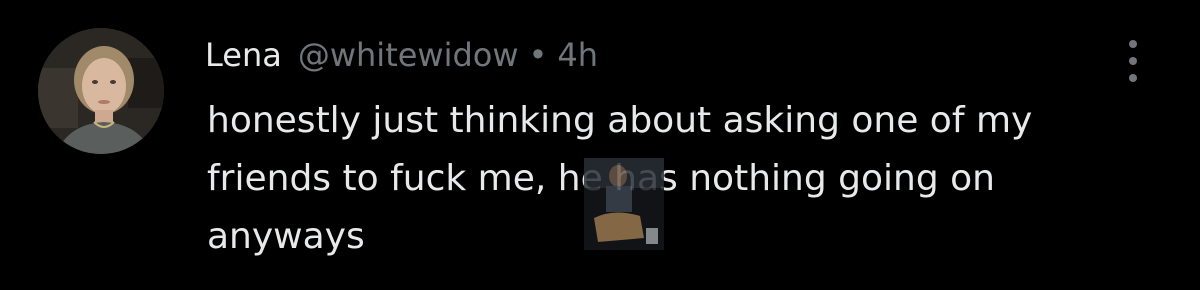 Image resolution: width=1200 pixels, height=290 pixels. Describe the element at coordinates (408, 55) in the screenshot. I see `author-handle: @whitewidow` at that location.